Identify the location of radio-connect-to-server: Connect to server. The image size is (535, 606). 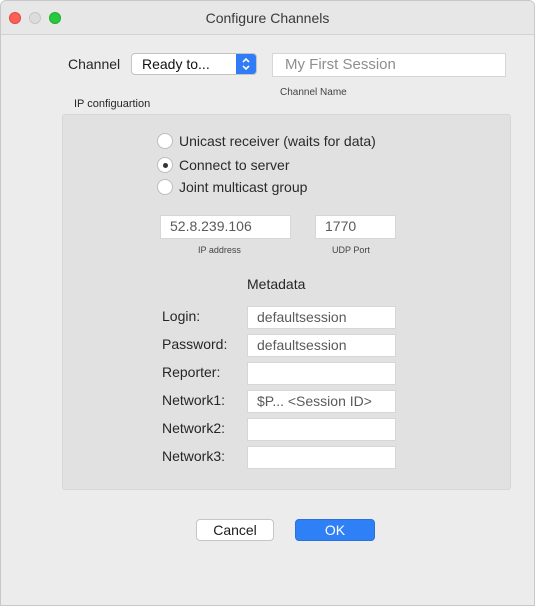
(223, 165).